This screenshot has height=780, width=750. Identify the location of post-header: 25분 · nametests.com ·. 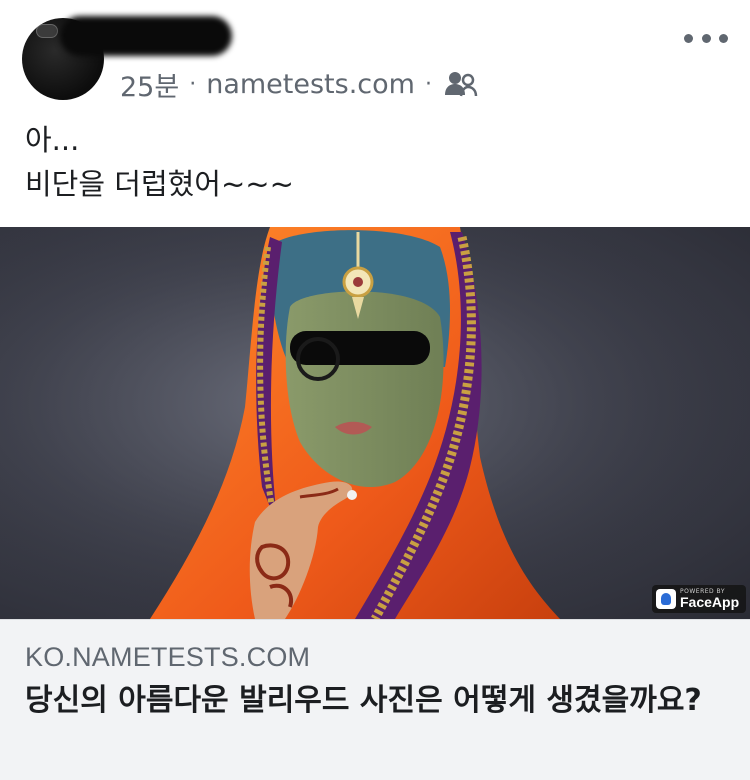
(375, 55).